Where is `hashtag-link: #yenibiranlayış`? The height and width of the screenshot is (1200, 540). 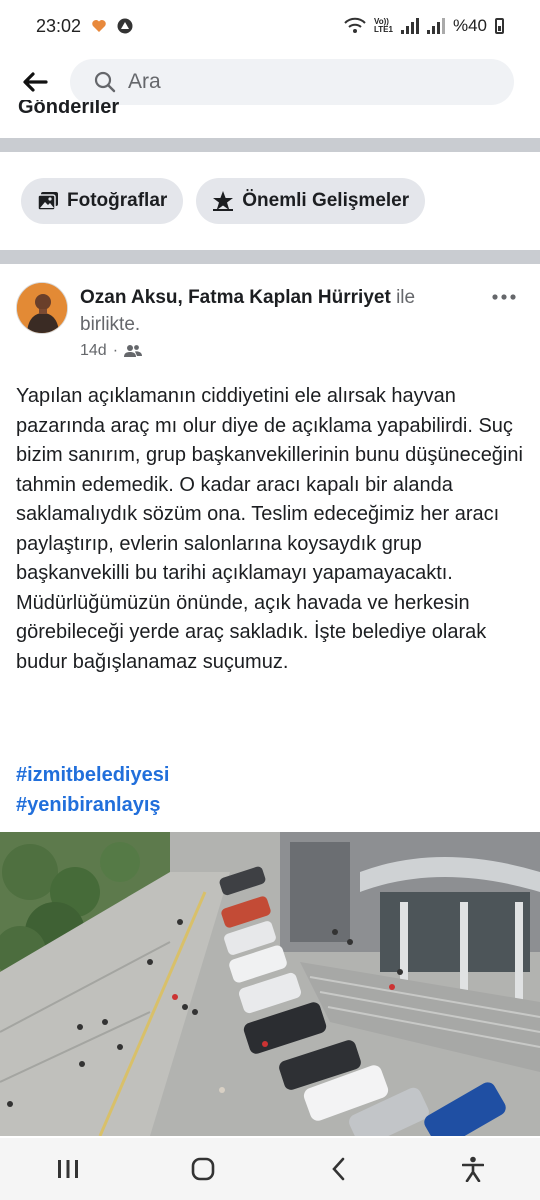
hashtag-link: #yenibiranlayış is located at coordinates (92, 805).